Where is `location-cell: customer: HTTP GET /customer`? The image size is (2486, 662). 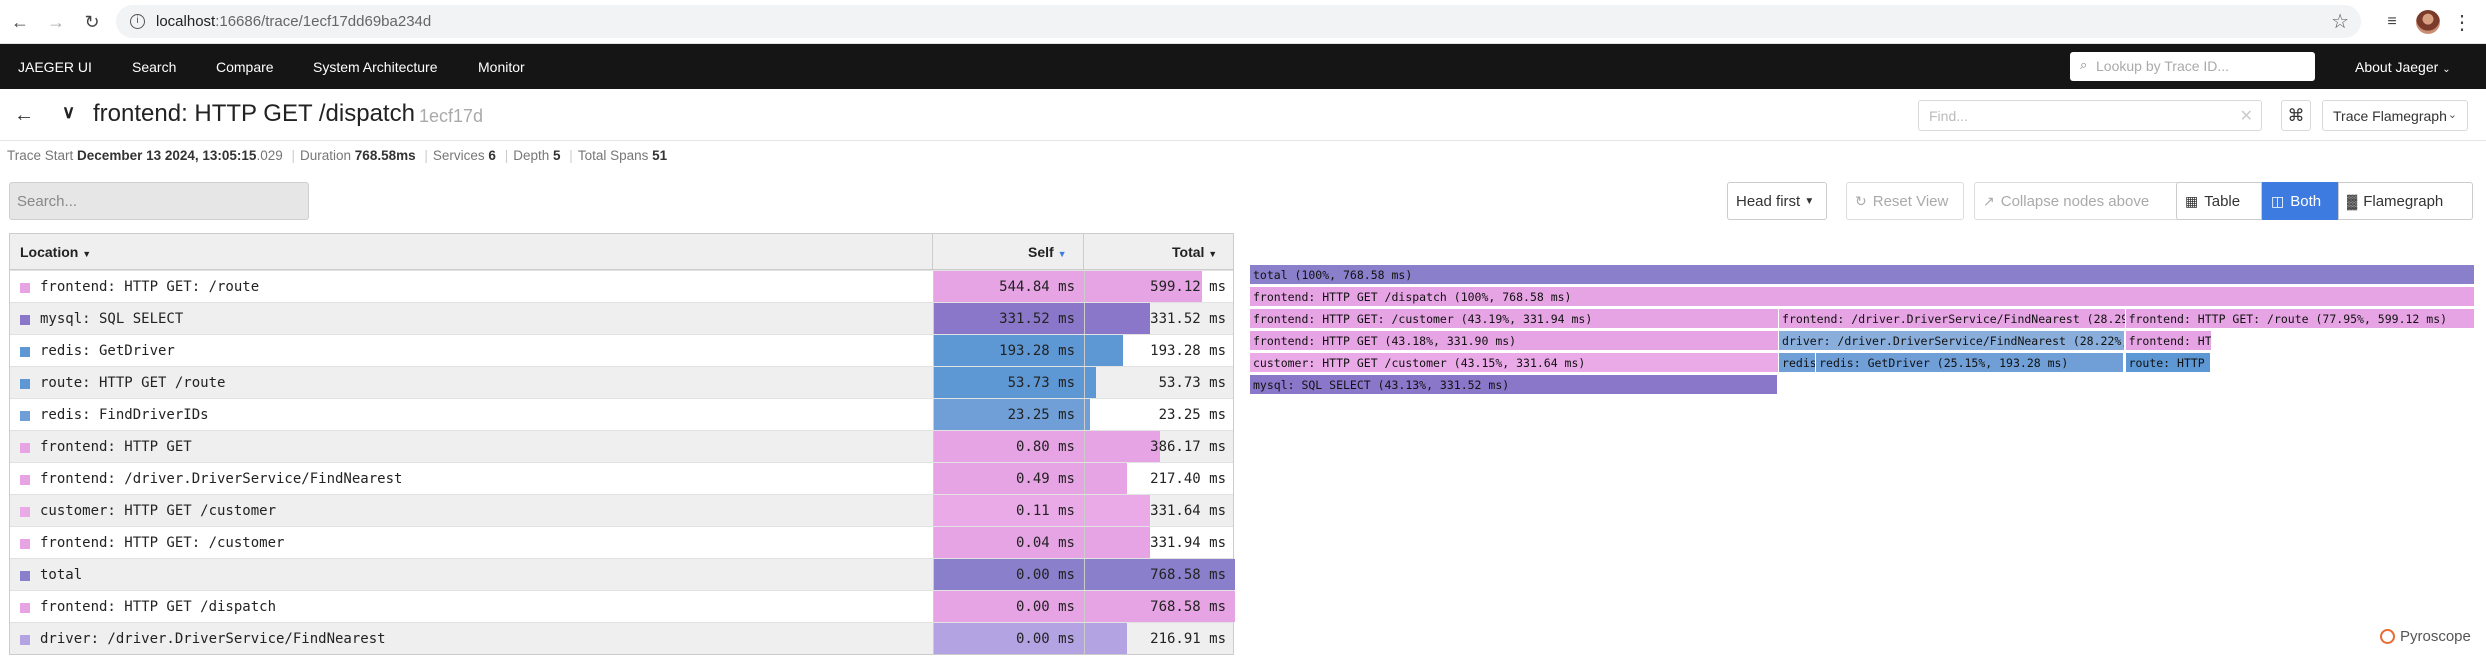
location-cell: customer: HTTP GET /customer is located at coordinates (158, 511).